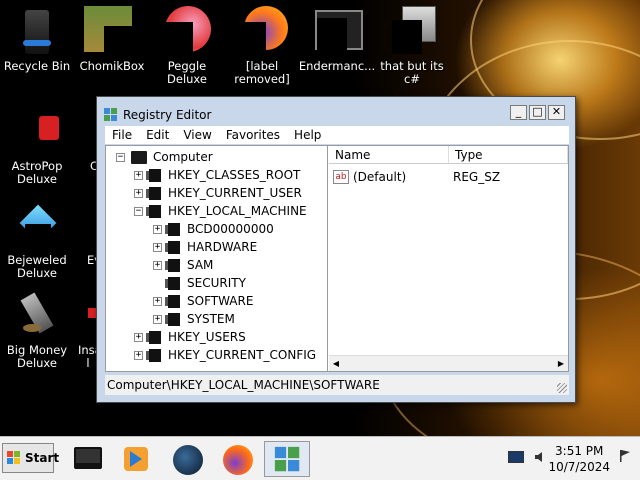  I want to click on desktop-icon-astropop: AstroPop Deluxe, so click(38, 148).